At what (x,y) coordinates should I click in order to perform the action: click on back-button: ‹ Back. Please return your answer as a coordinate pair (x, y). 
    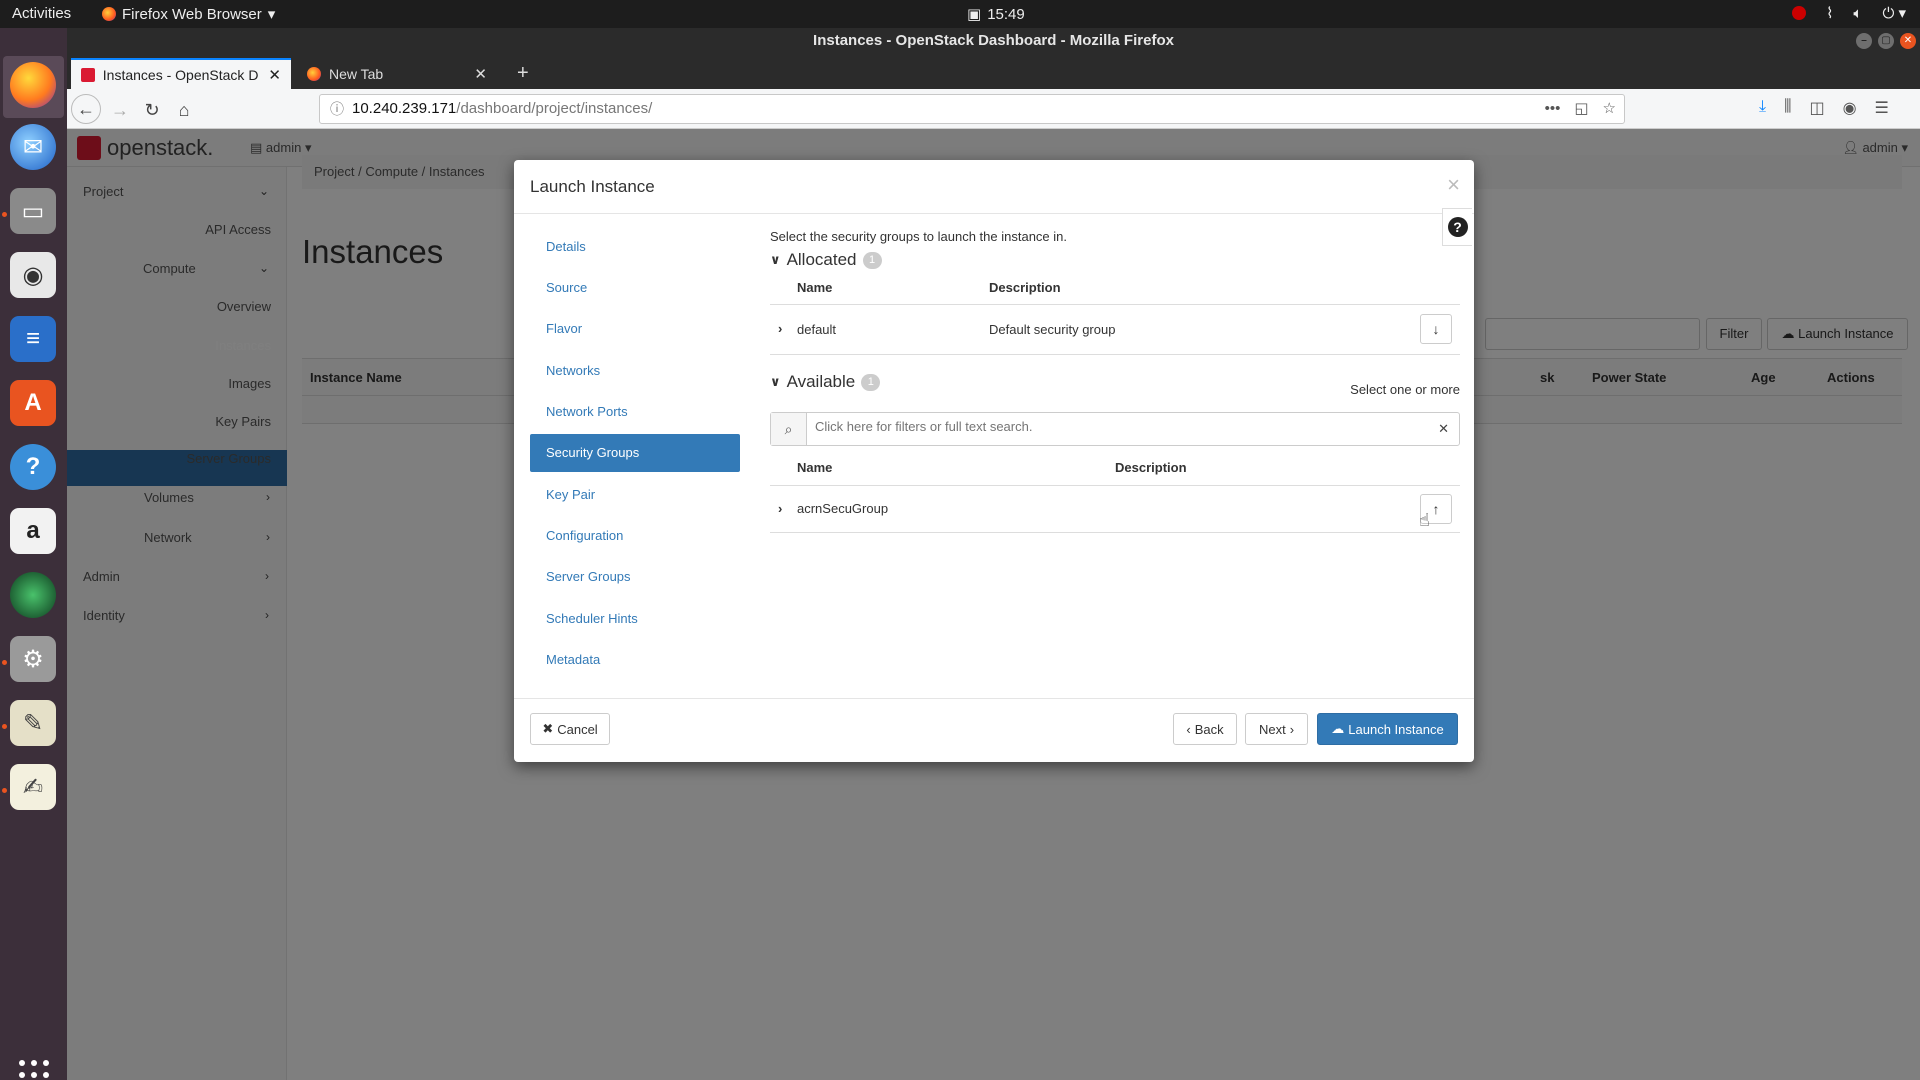
    Looking at the image, I should click on (1205, 729).